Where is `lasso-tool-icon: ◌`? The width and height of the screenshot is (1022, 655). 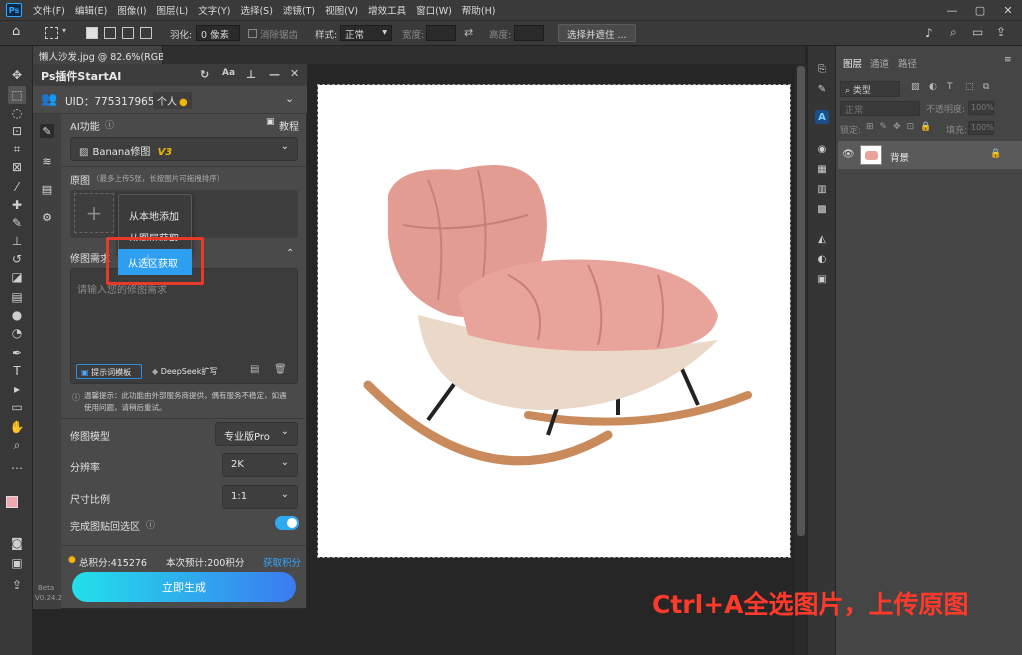
lasso-tool-icon: ◌ is located at coordinates (17, 113).